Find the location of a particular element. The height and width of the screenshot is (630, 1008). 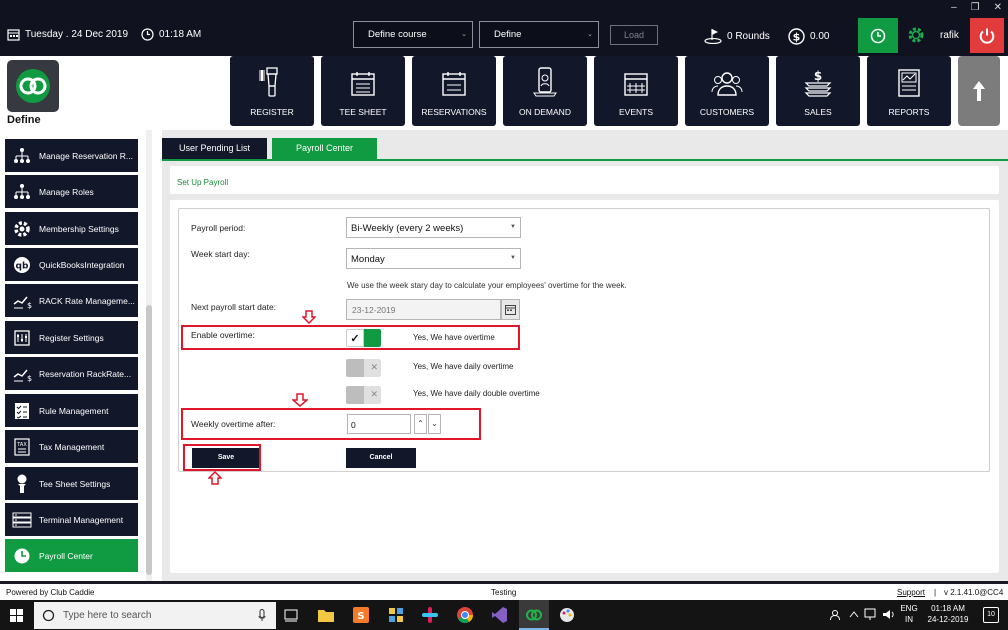

people-icon is located at coordinates (835, 615).